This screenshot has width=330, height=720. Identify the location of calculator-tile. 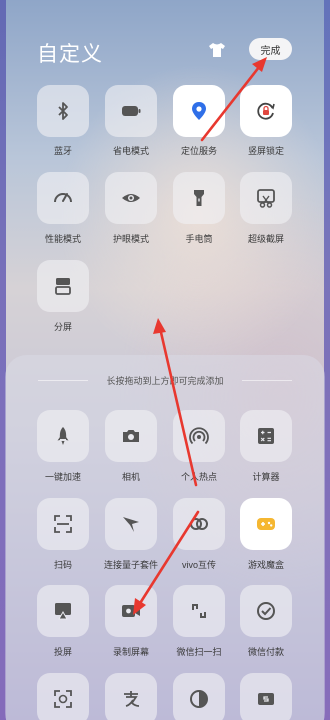
(266, 436).